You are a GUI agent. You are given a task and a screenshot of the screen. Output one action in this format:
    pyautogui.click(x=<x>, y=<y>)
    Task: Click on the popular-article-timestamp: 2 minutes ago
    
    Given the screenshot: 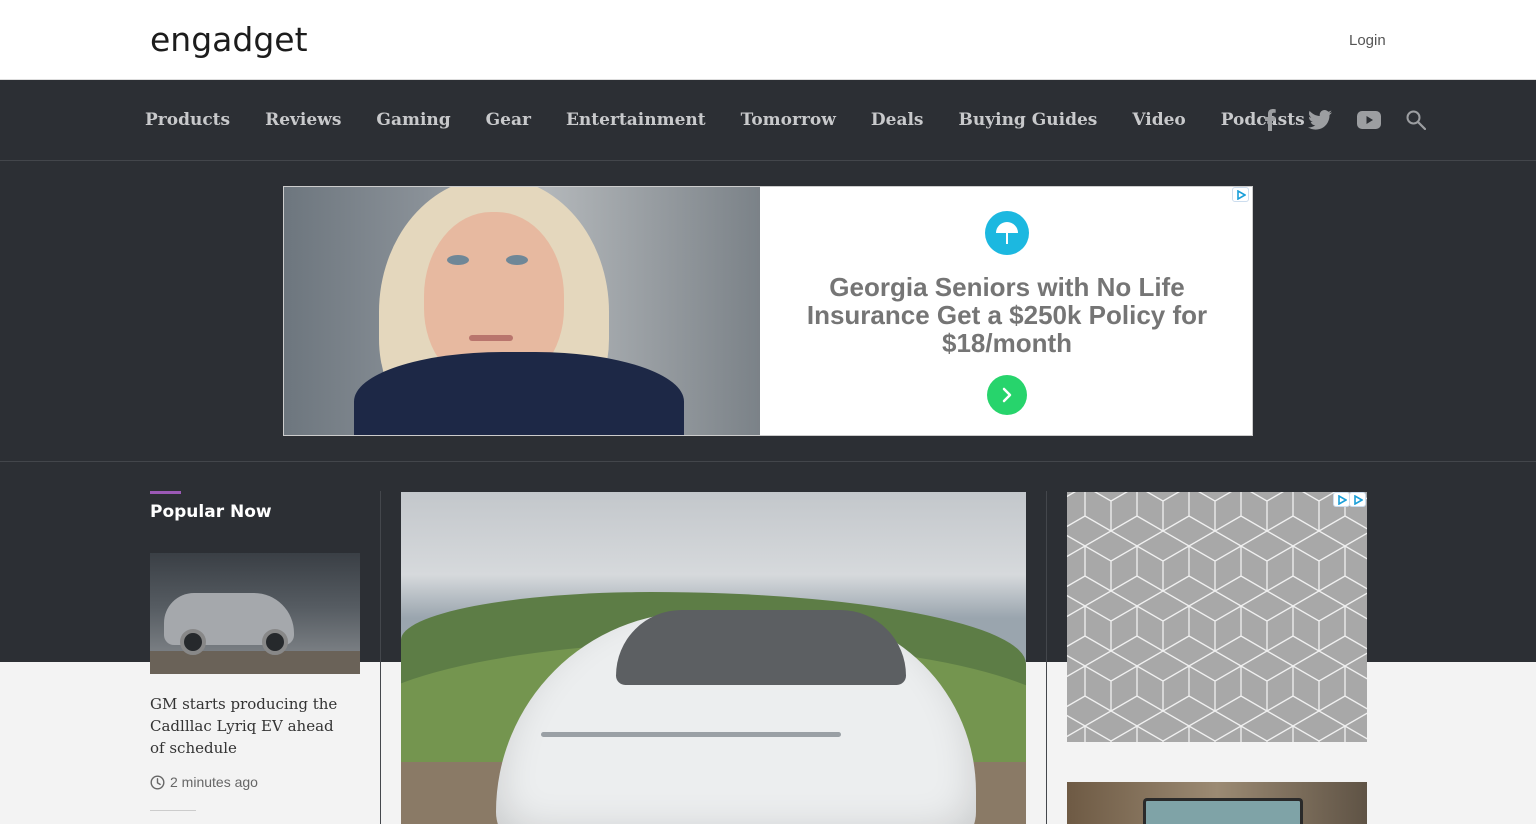 What is the action you would take?
    pyautogui.click(x=204, y=782)
    